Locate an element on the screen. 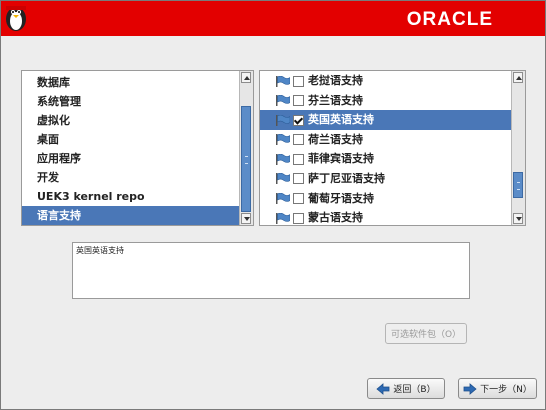 The width and height of the screenshot is (546, 410). language-list-item: 蒙古语支持 is located at coordinates (386, 216).